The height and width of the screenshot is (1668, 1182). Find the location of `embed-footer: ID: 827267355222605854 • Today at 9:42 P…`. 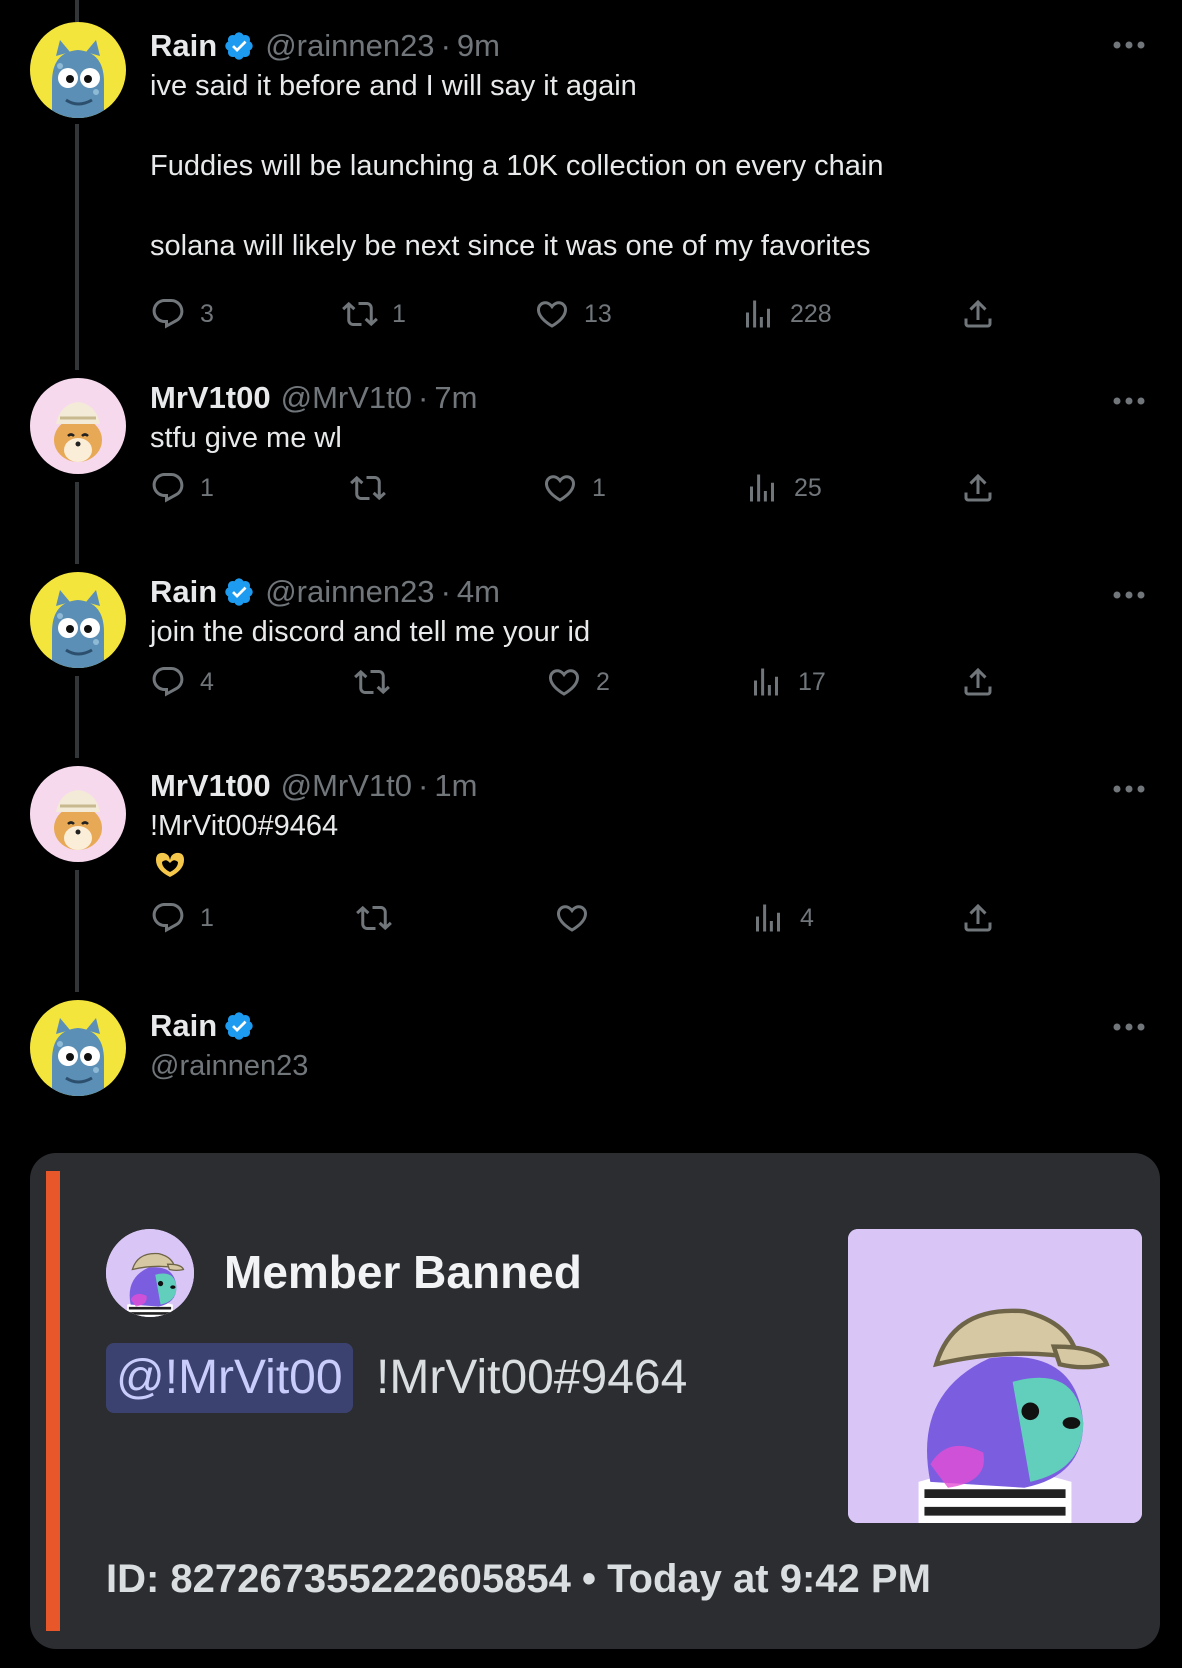

embed-footer: ID: 827267355222605854 • Today at 9:42 P… is located at coordinates (518, 1579).